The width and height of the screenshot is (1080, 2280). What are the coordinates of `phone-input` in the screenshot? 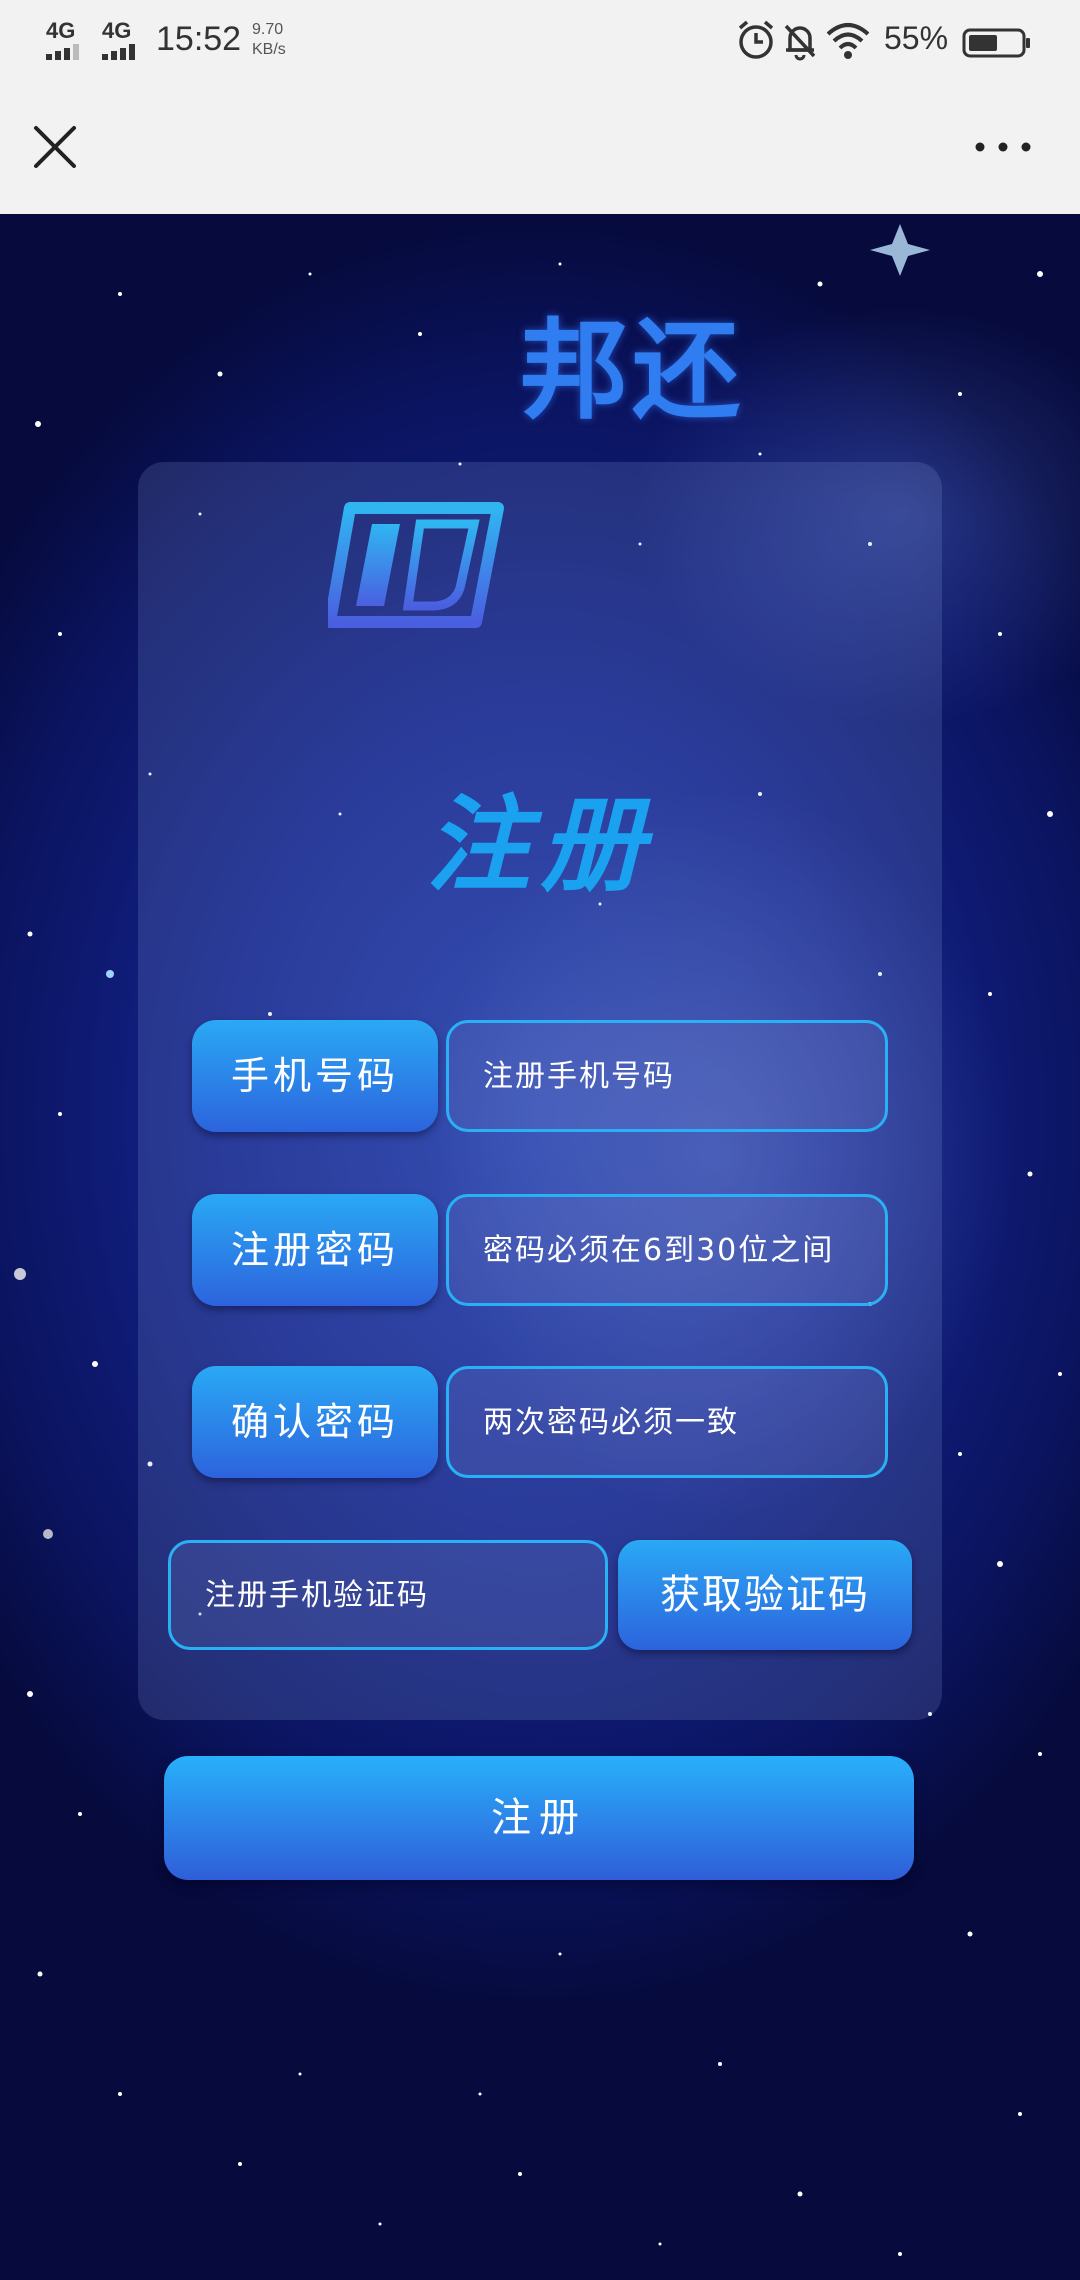 It's located at (667, 1076).